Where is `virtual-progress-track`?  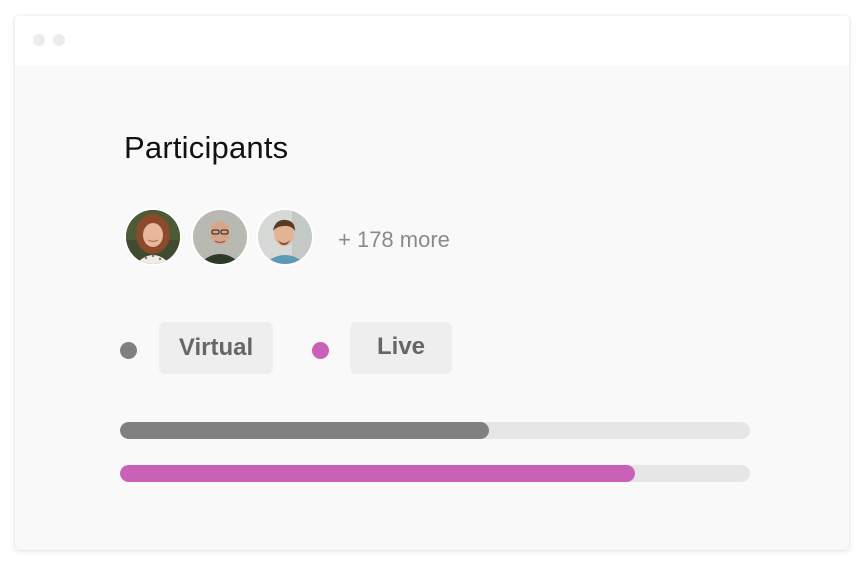
virtual-progress-track is located at coordinates (435, 430).